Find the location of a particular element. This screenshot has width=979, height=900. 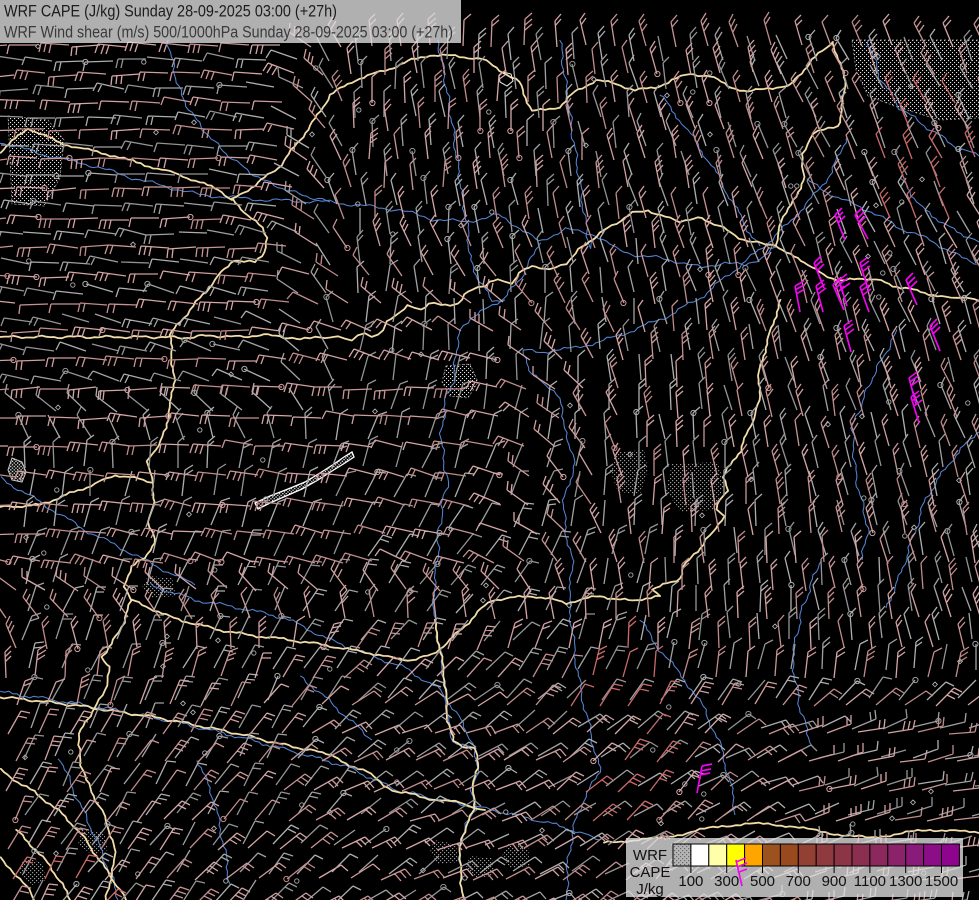

svg-text: CAPE is located at coordinates (650, 872).